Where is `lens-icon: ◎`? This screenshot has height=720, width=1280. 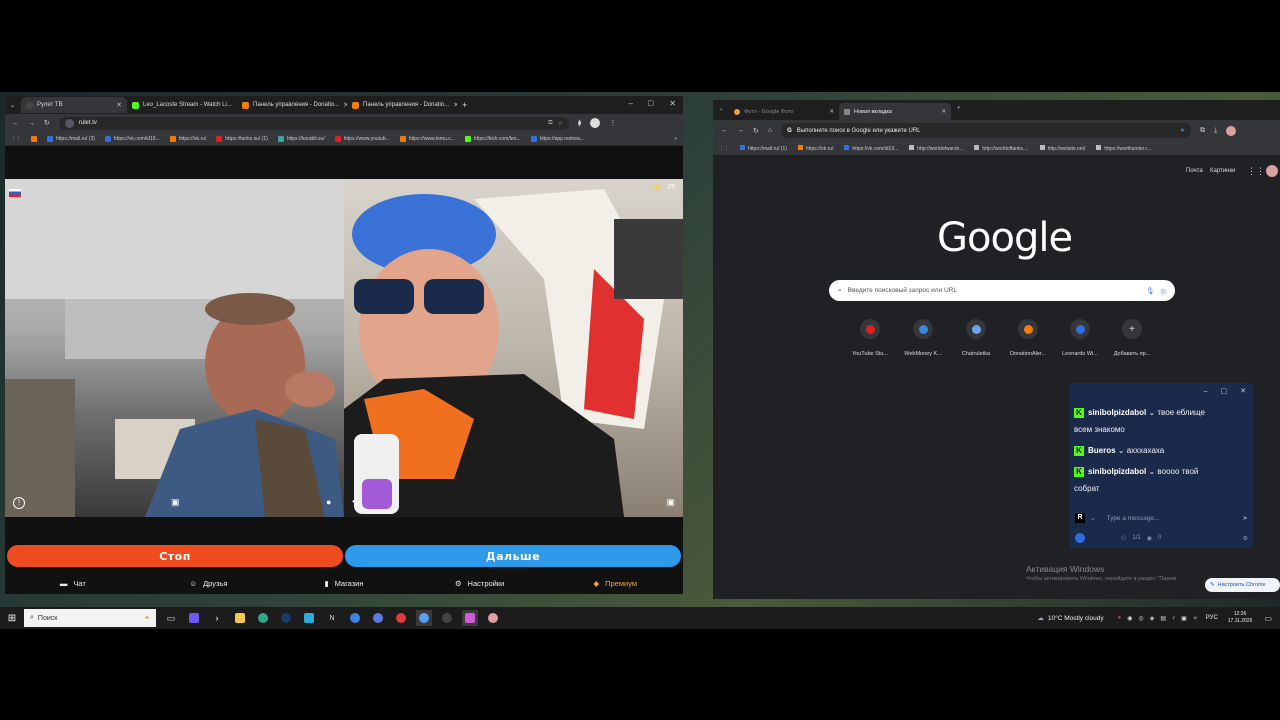 lens-icon: ◎ is located at coordinates (1163, 291).